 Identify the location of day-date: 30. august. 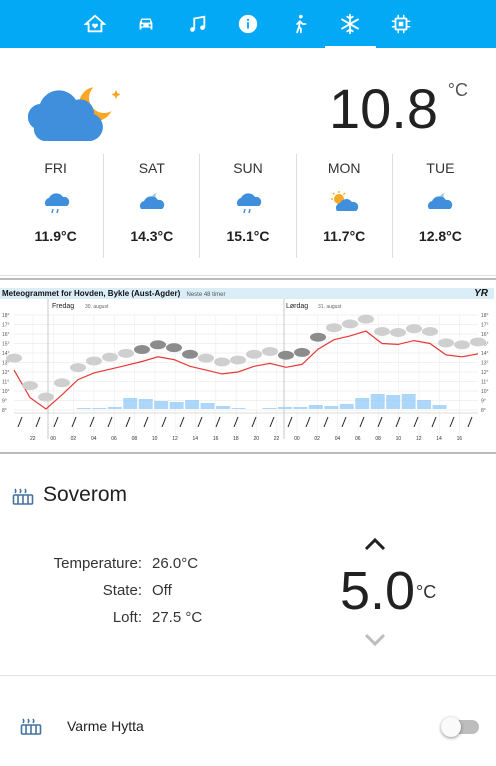
(97, 307).